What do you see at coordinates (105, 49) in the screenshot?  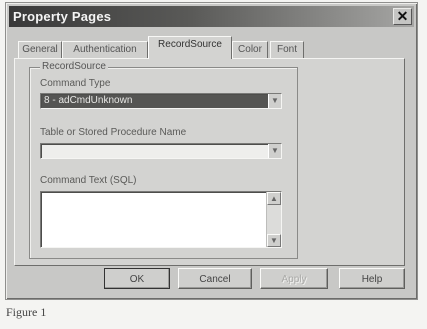 I see `tab-authentication: Authentication` at bounding box center [105, 49].